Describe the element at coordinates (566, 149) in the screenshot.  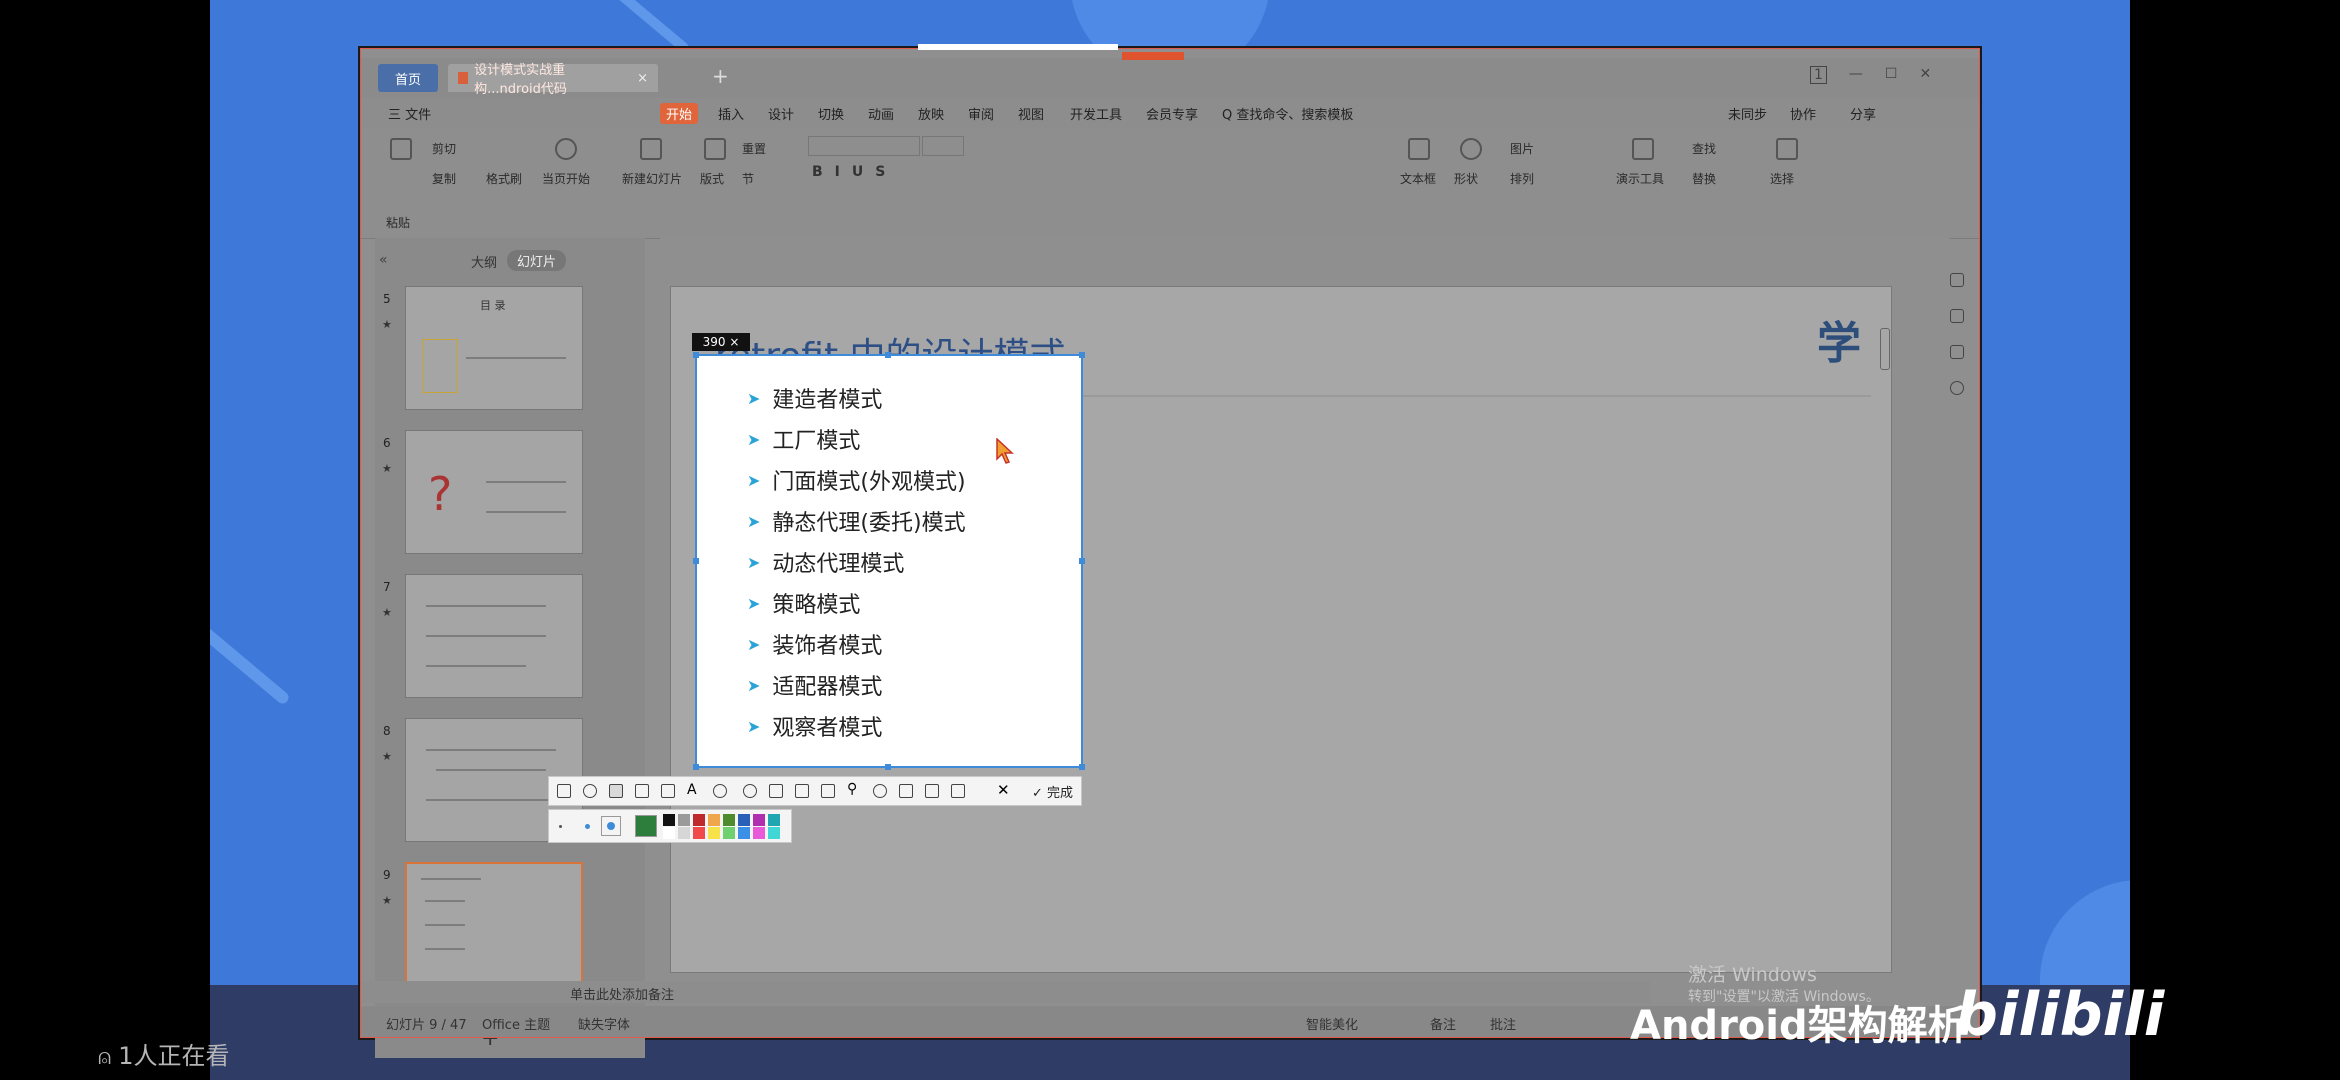
I see `play-icon` at that location.